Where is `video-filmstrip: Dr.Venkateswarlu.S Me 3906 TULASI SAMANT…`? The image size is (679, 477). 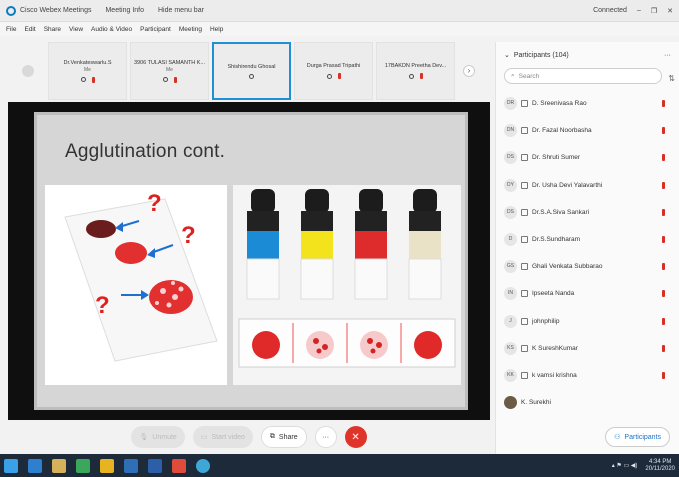
video-filmstrip: Dr.Venkateswarlu.S Me 3906 TULASI SAMANT… is located at coordinates (249, 71).